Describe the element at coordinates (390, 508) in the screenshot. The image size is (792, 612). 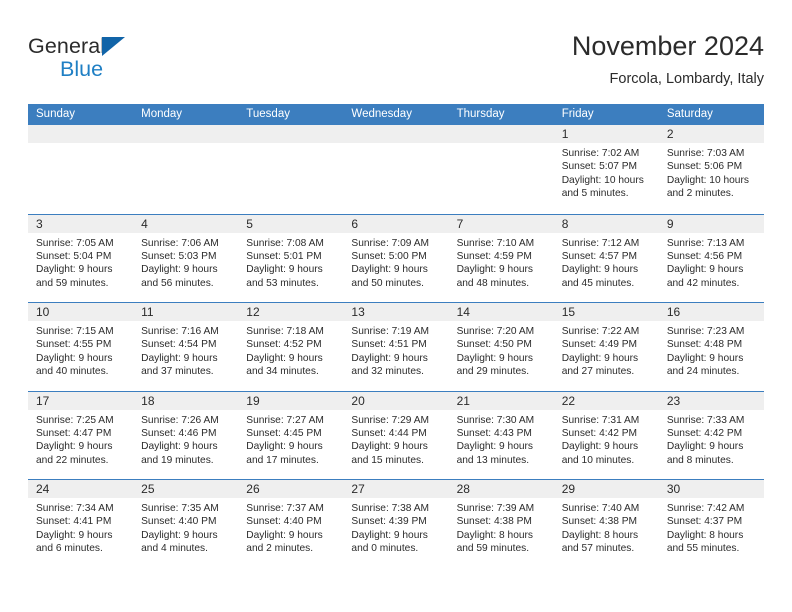
I see `sunrise-text: Sunrise: 7:38 AM` at that location.